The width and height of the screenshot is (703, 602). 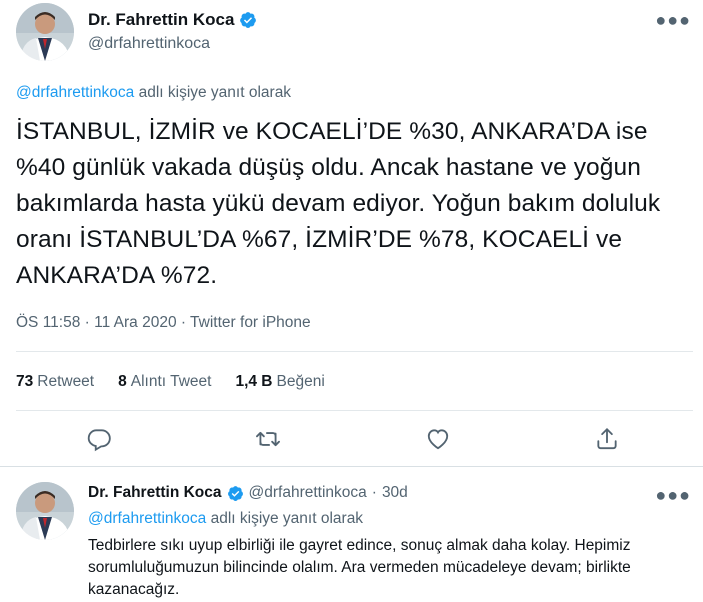 What do you see at coordinates (395, 493) in the screenshot?
I see `tweet-timestamp: 30d` at bounding box center [395, 493].